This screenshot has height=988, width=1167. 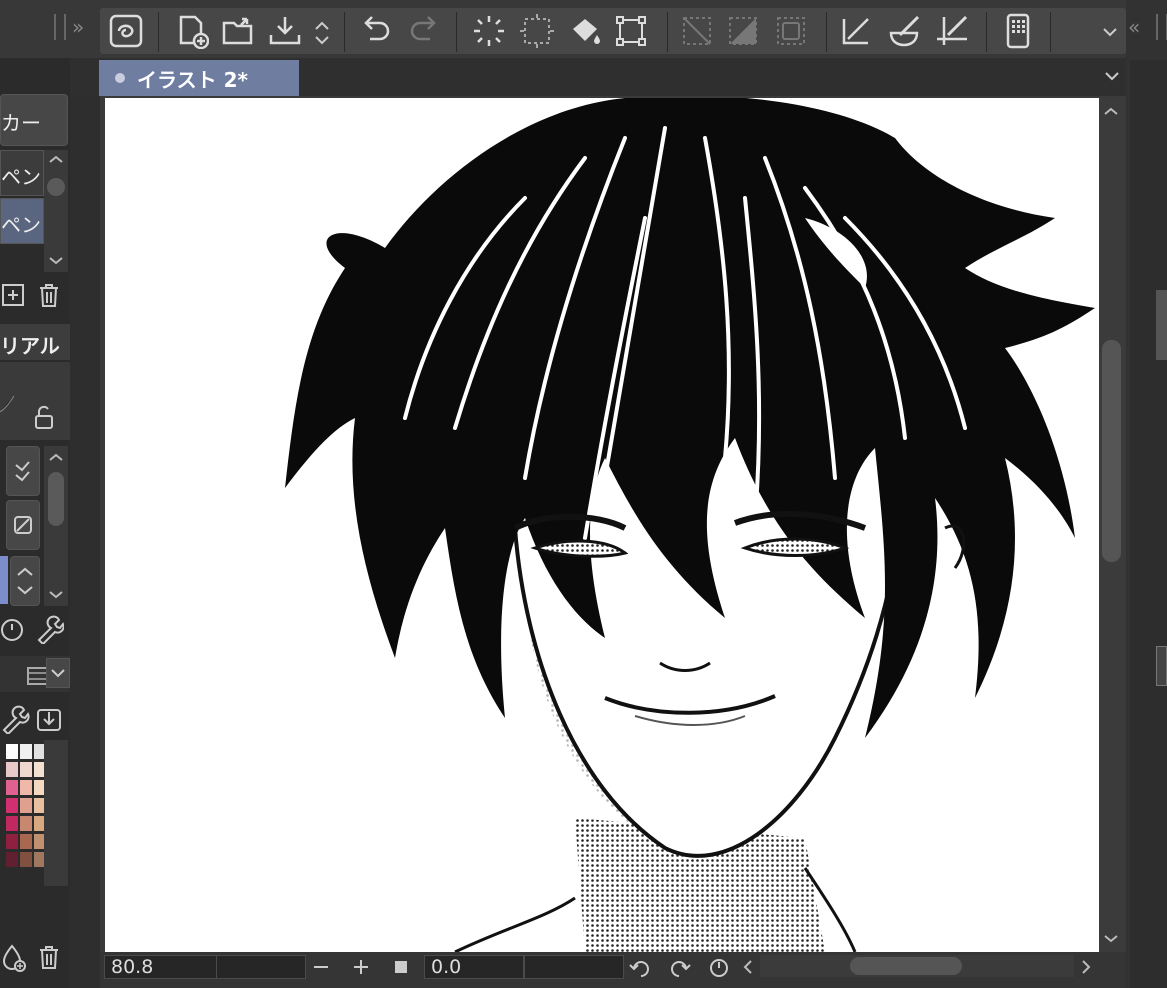 I want to click on right-collapse-grip, so click(x=1160, y=27).